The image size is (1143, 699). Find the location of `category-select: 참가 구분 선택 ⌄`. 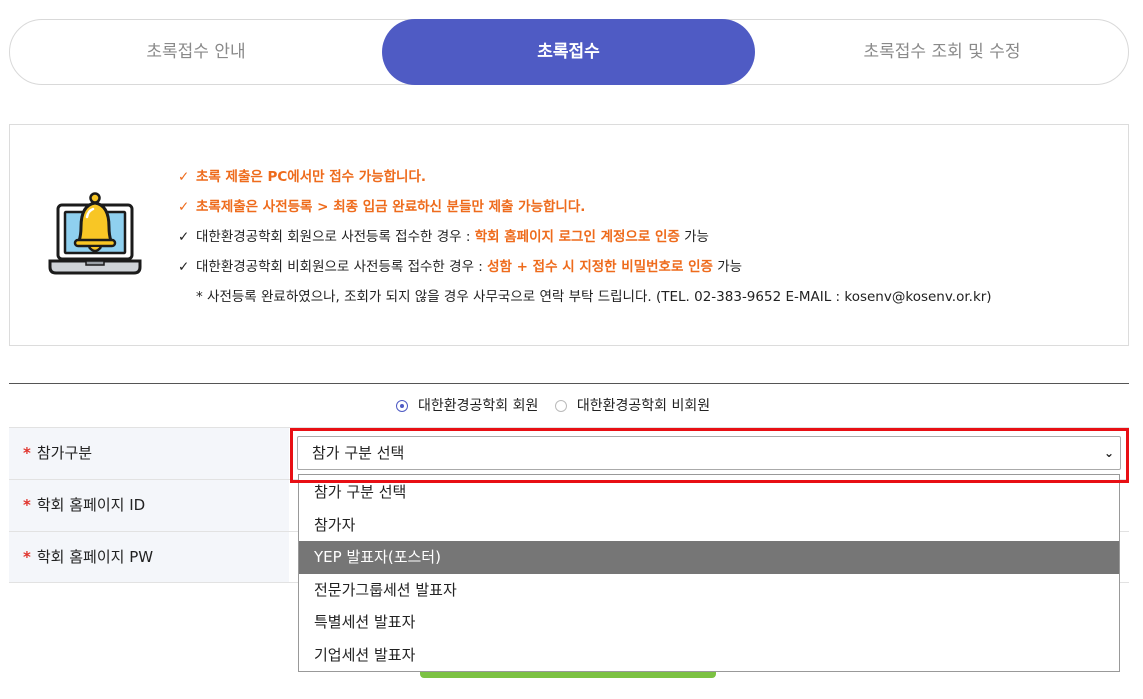

category-select: 참가 구분 선택 ⌄ is located at coordinates (709, 453).